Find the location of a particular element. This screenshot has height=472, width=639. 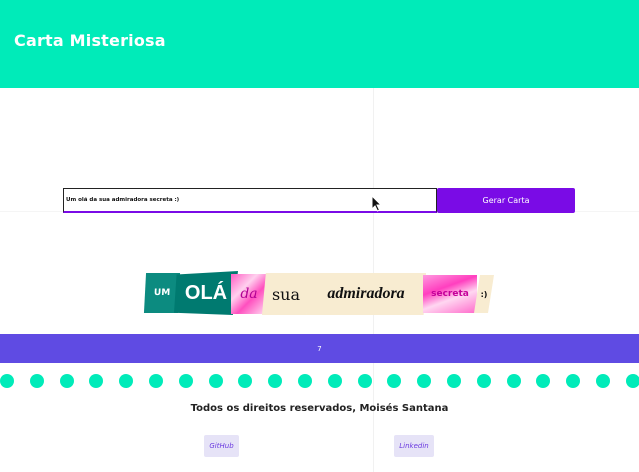

github-link: GitHub is located at coordinates (221, 446).